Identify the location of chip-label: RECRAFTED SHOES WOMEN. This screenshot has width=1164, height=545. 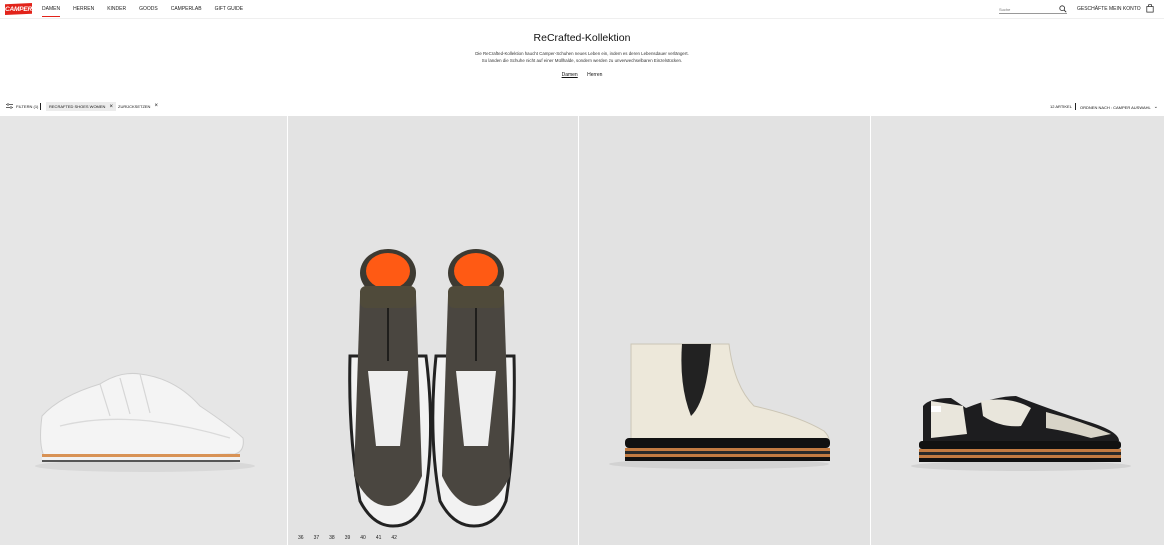
(77, 106).